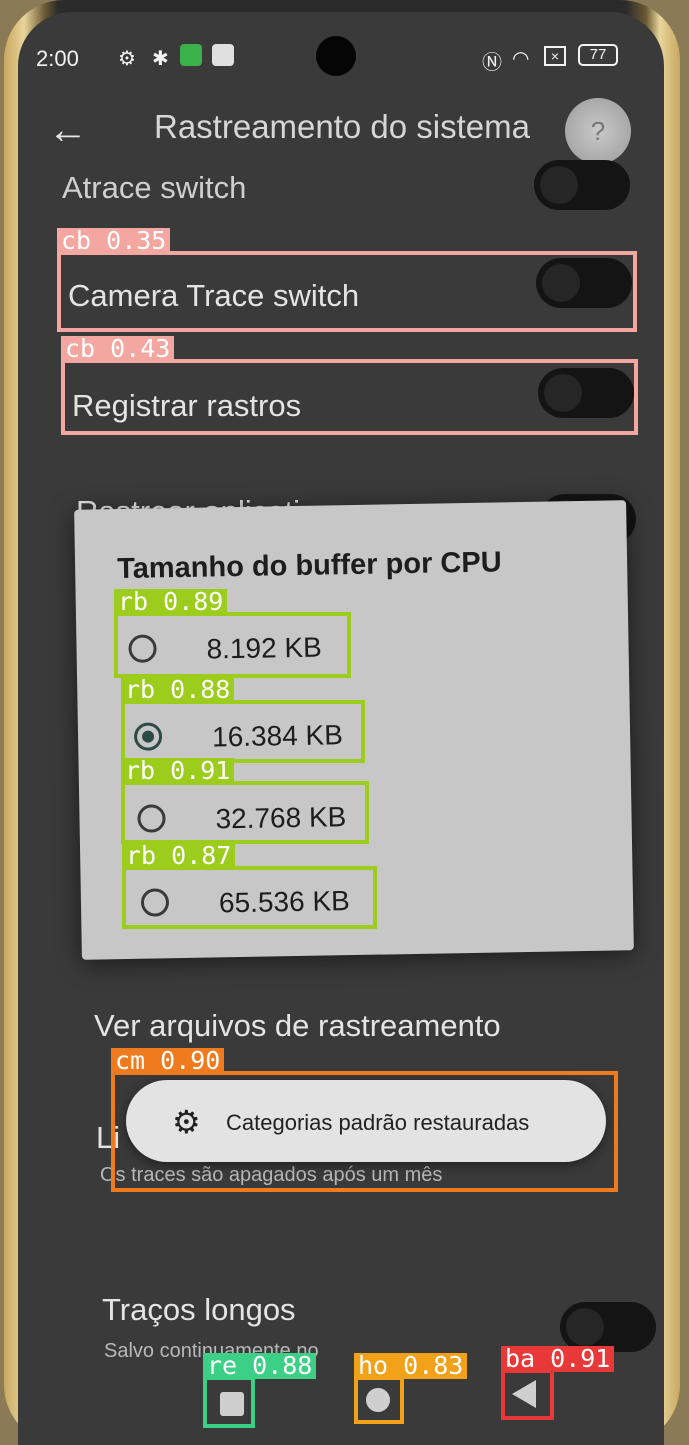  Describe the element at coordinates (57, 58) in the screenshot. I see `status-time: 2:00` at that location.